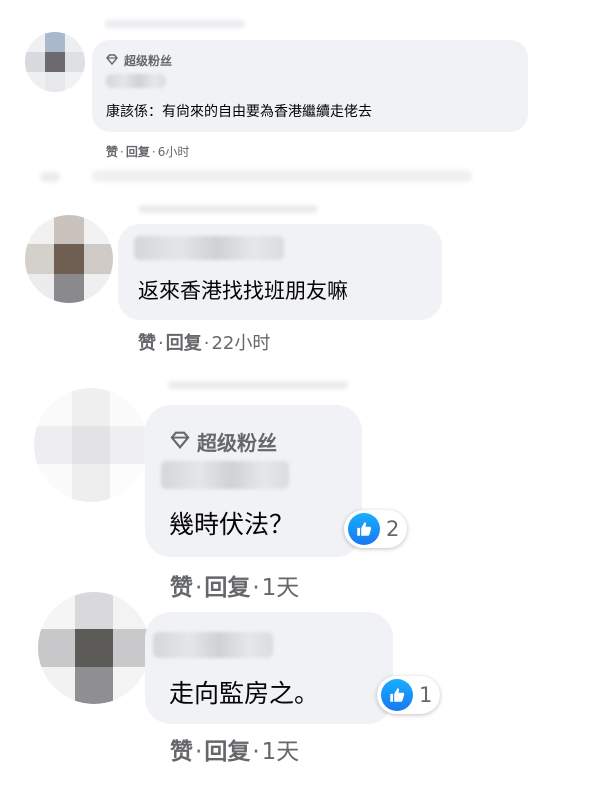  What do you see at coordinates (175, 24) in the screenshot?
I see `cropped-text-top` at bounding box center [175, 24].